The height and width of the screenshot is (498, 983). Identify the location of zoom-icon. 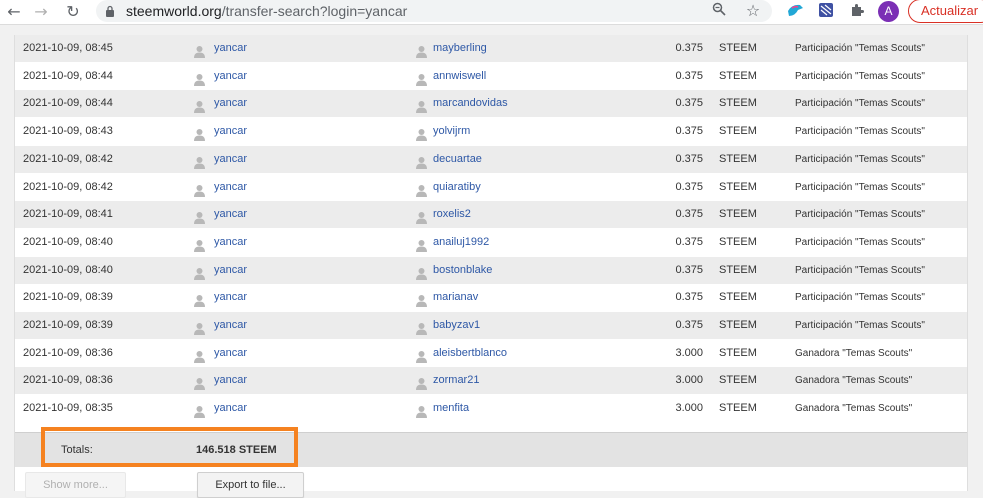
(719, 11).